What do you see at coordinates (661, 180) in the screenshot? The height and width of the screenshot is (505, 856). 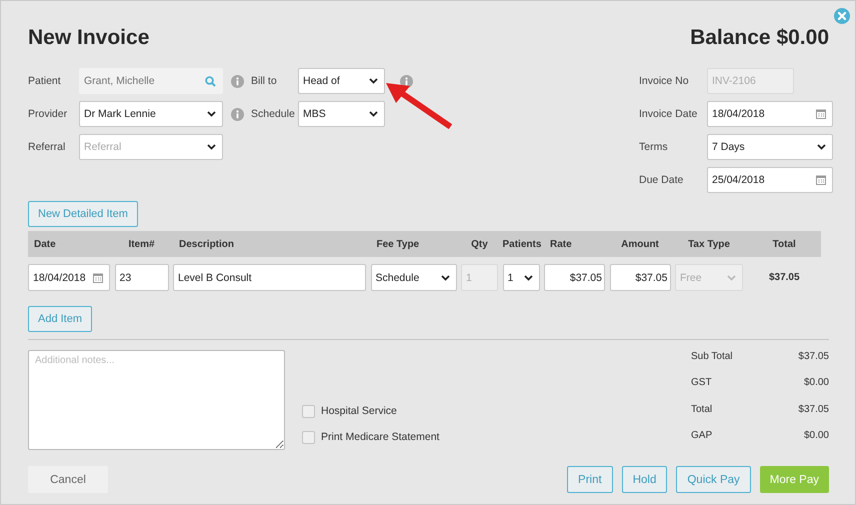 I see `field-label: Due Date` at bounding box center [661, 180].